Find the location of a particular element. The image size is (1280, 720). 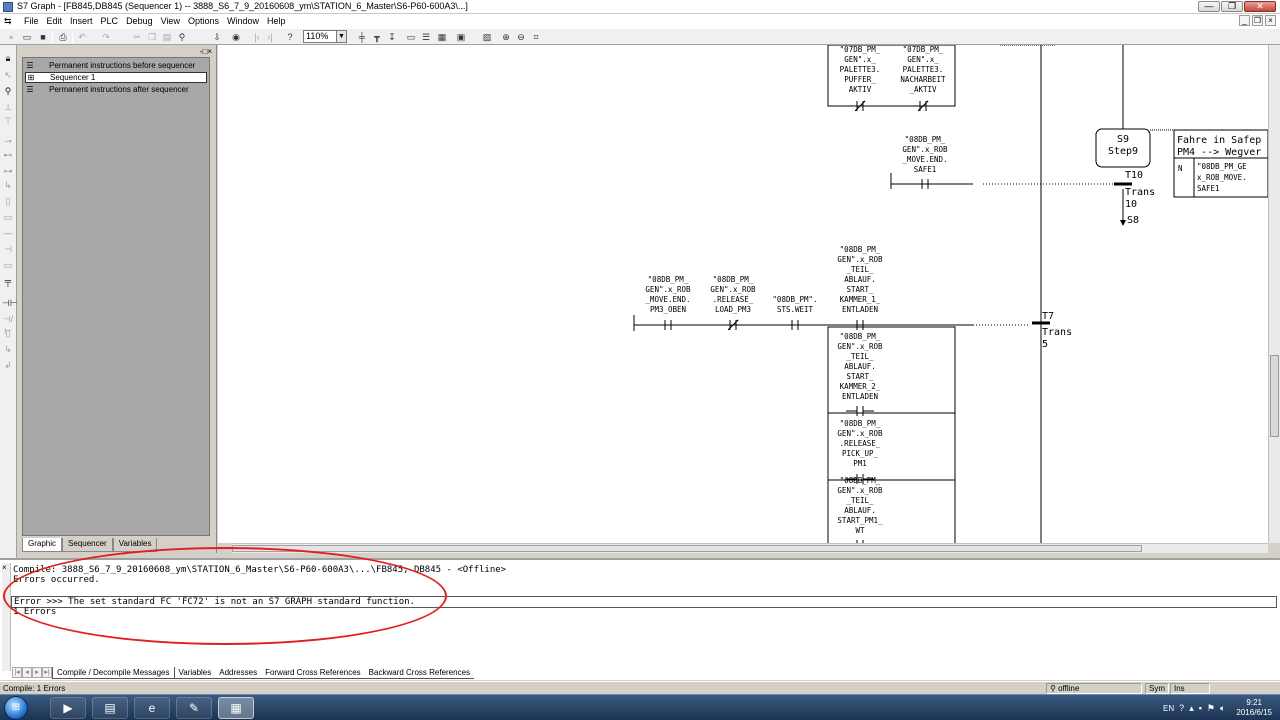

media-player-icon: ▶ is located at coordinates (68, 708).